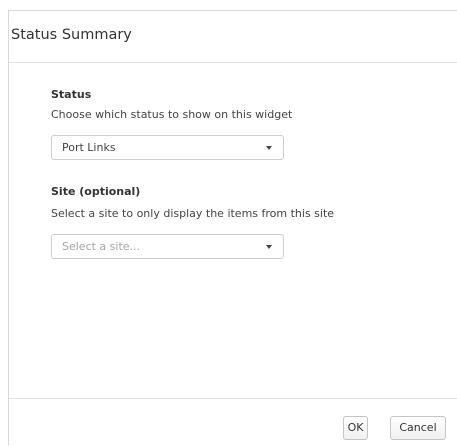 Image resolution: width=457 pixels, height=446 pixels. What do you see at coordinates (167, 147) in the screenshot?
I see `status-select: Port Links` at bounding box center [167, 147].